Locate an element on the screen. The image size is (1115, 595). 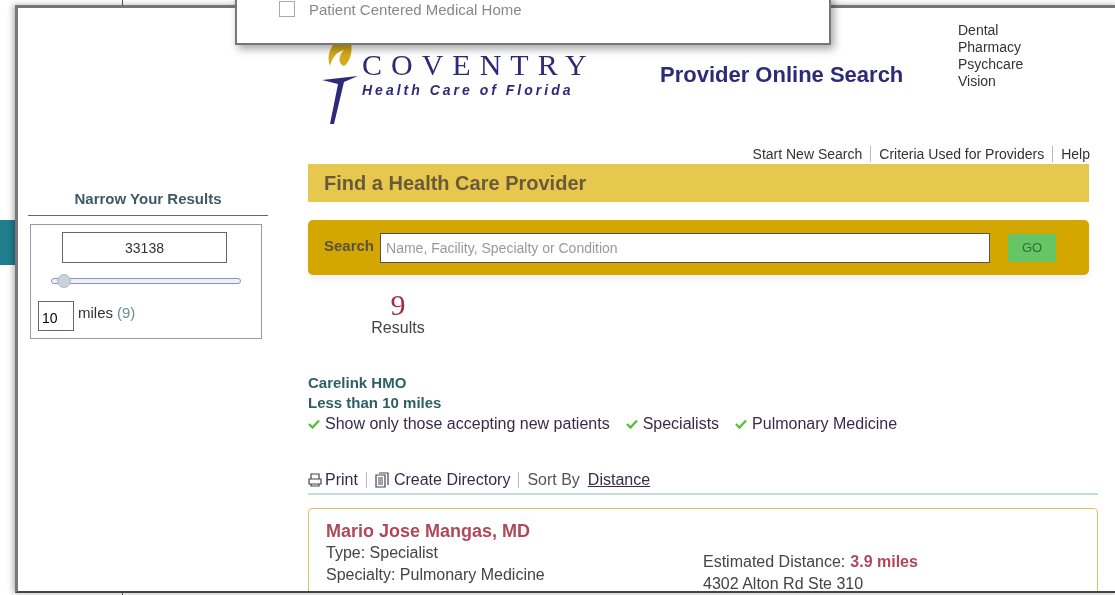
search-field: Name, Facility, Specialty or Condition is located at coordinates (685, 247).